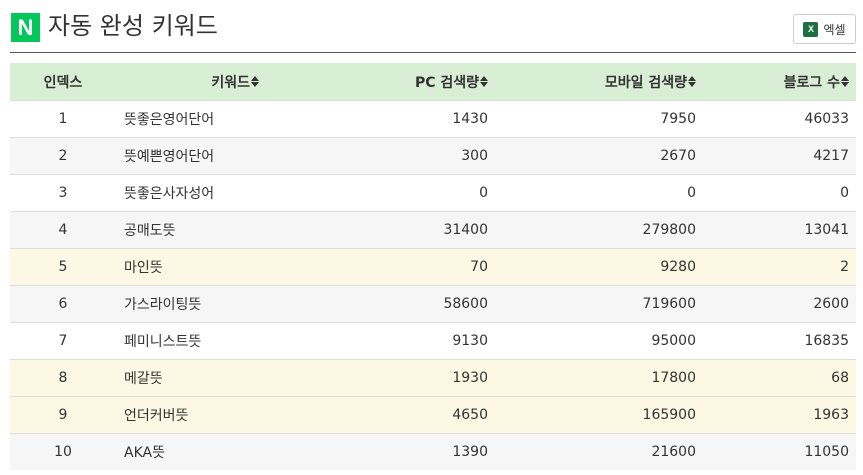 This screenshot has width=863, height=475. Describe the element at coordinates (811, 82) in the screenshot. I see `column-header-blog-label: 블로그 수` at that location.